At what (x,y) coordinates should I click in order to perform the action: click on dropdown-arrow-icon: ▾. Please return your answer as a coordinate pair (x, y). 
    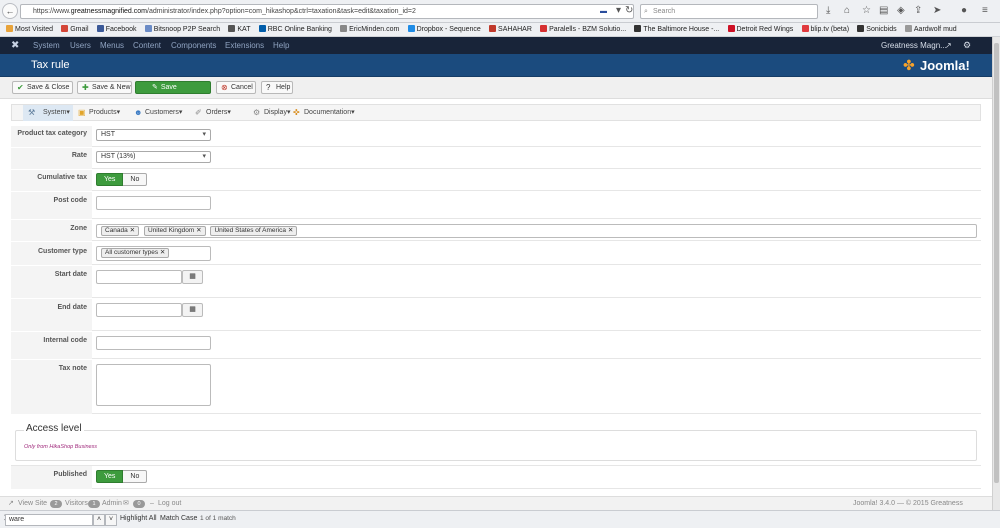
    Looking at the image, I should click on (618, 11).